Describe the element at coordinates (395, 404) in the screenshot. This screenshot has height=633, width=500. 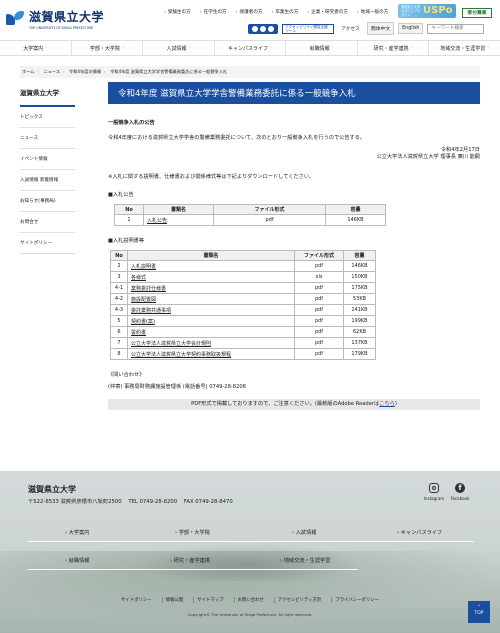
I see `pdf-notice-tail: )` at that location.